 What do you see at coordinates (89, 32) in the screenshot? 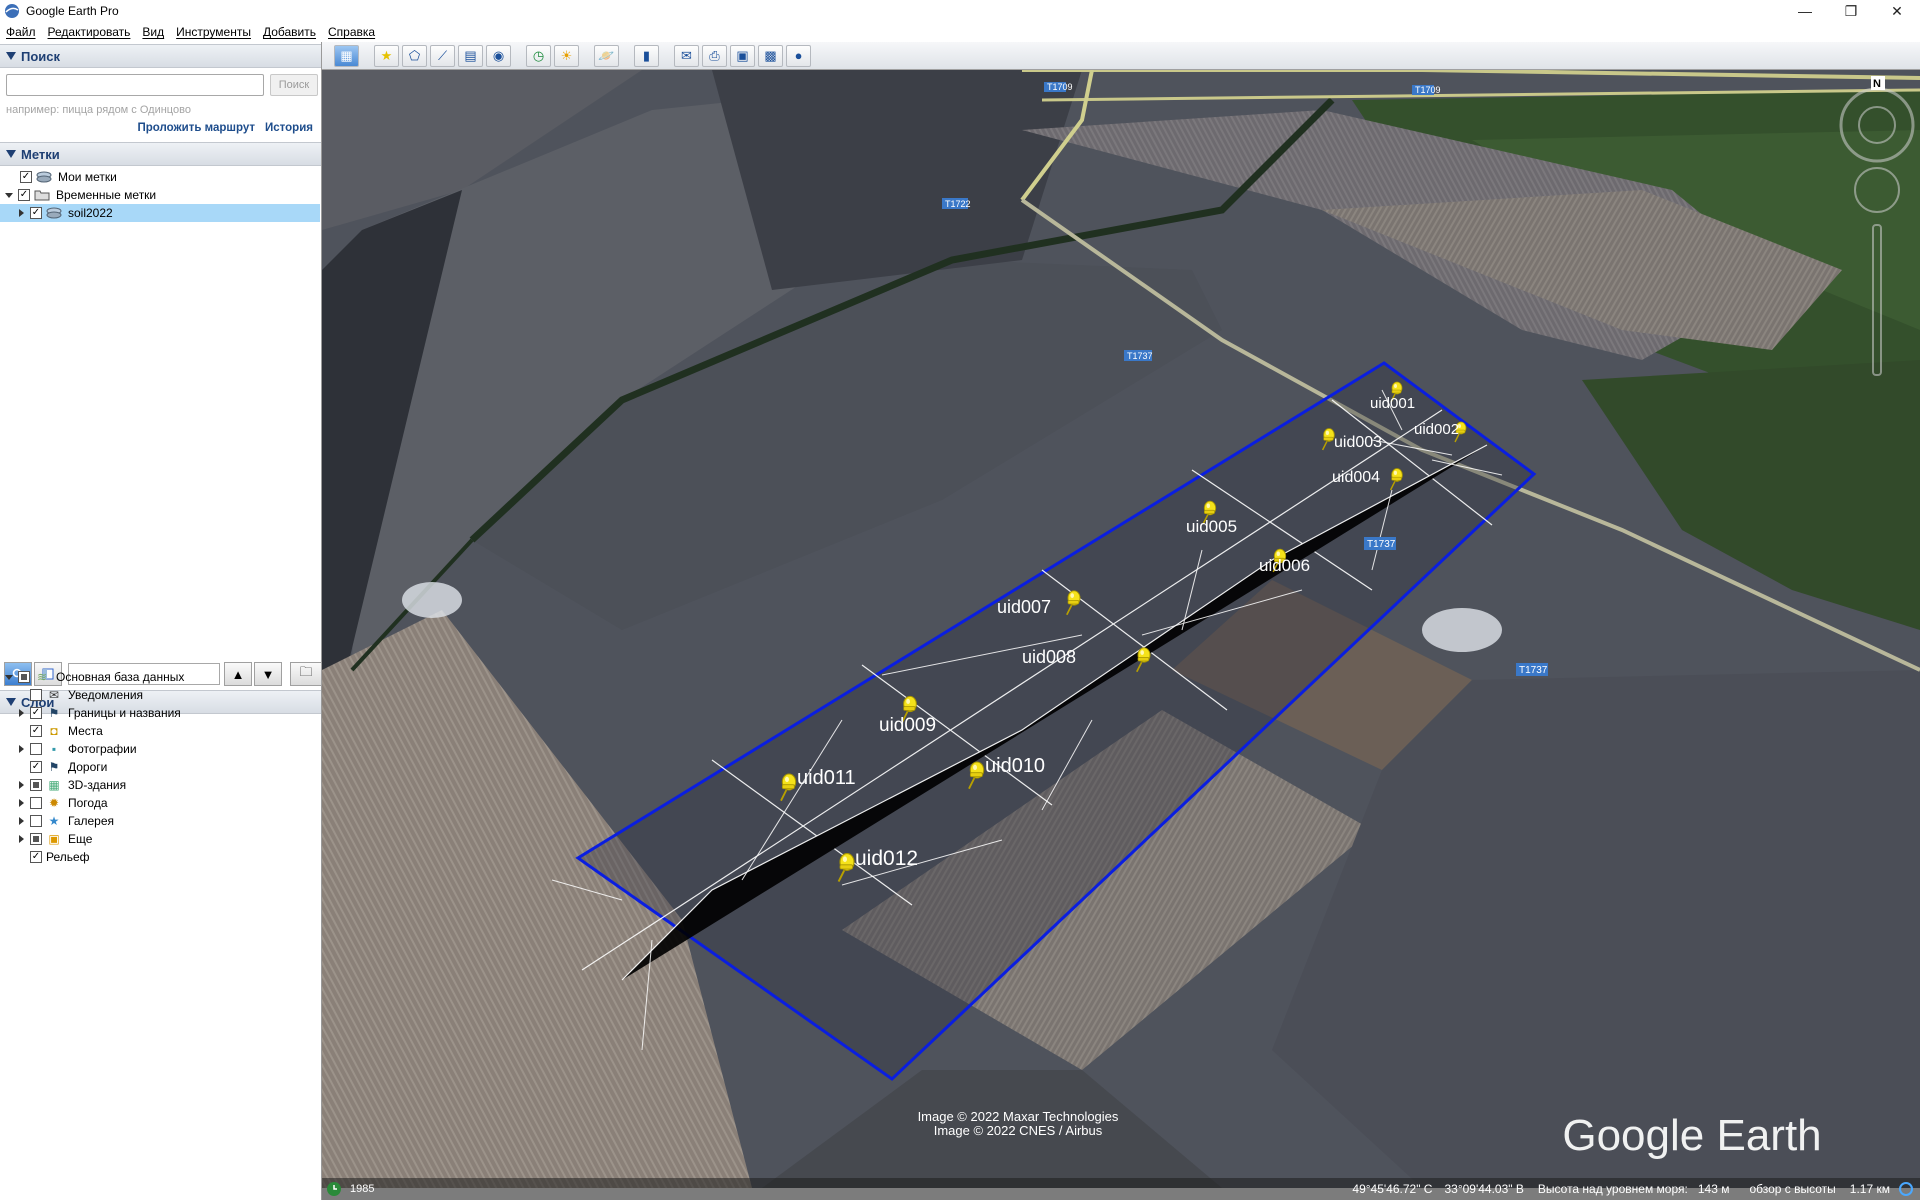
I see `menu-edit: Редактировать` at bounding box center [89, 32].